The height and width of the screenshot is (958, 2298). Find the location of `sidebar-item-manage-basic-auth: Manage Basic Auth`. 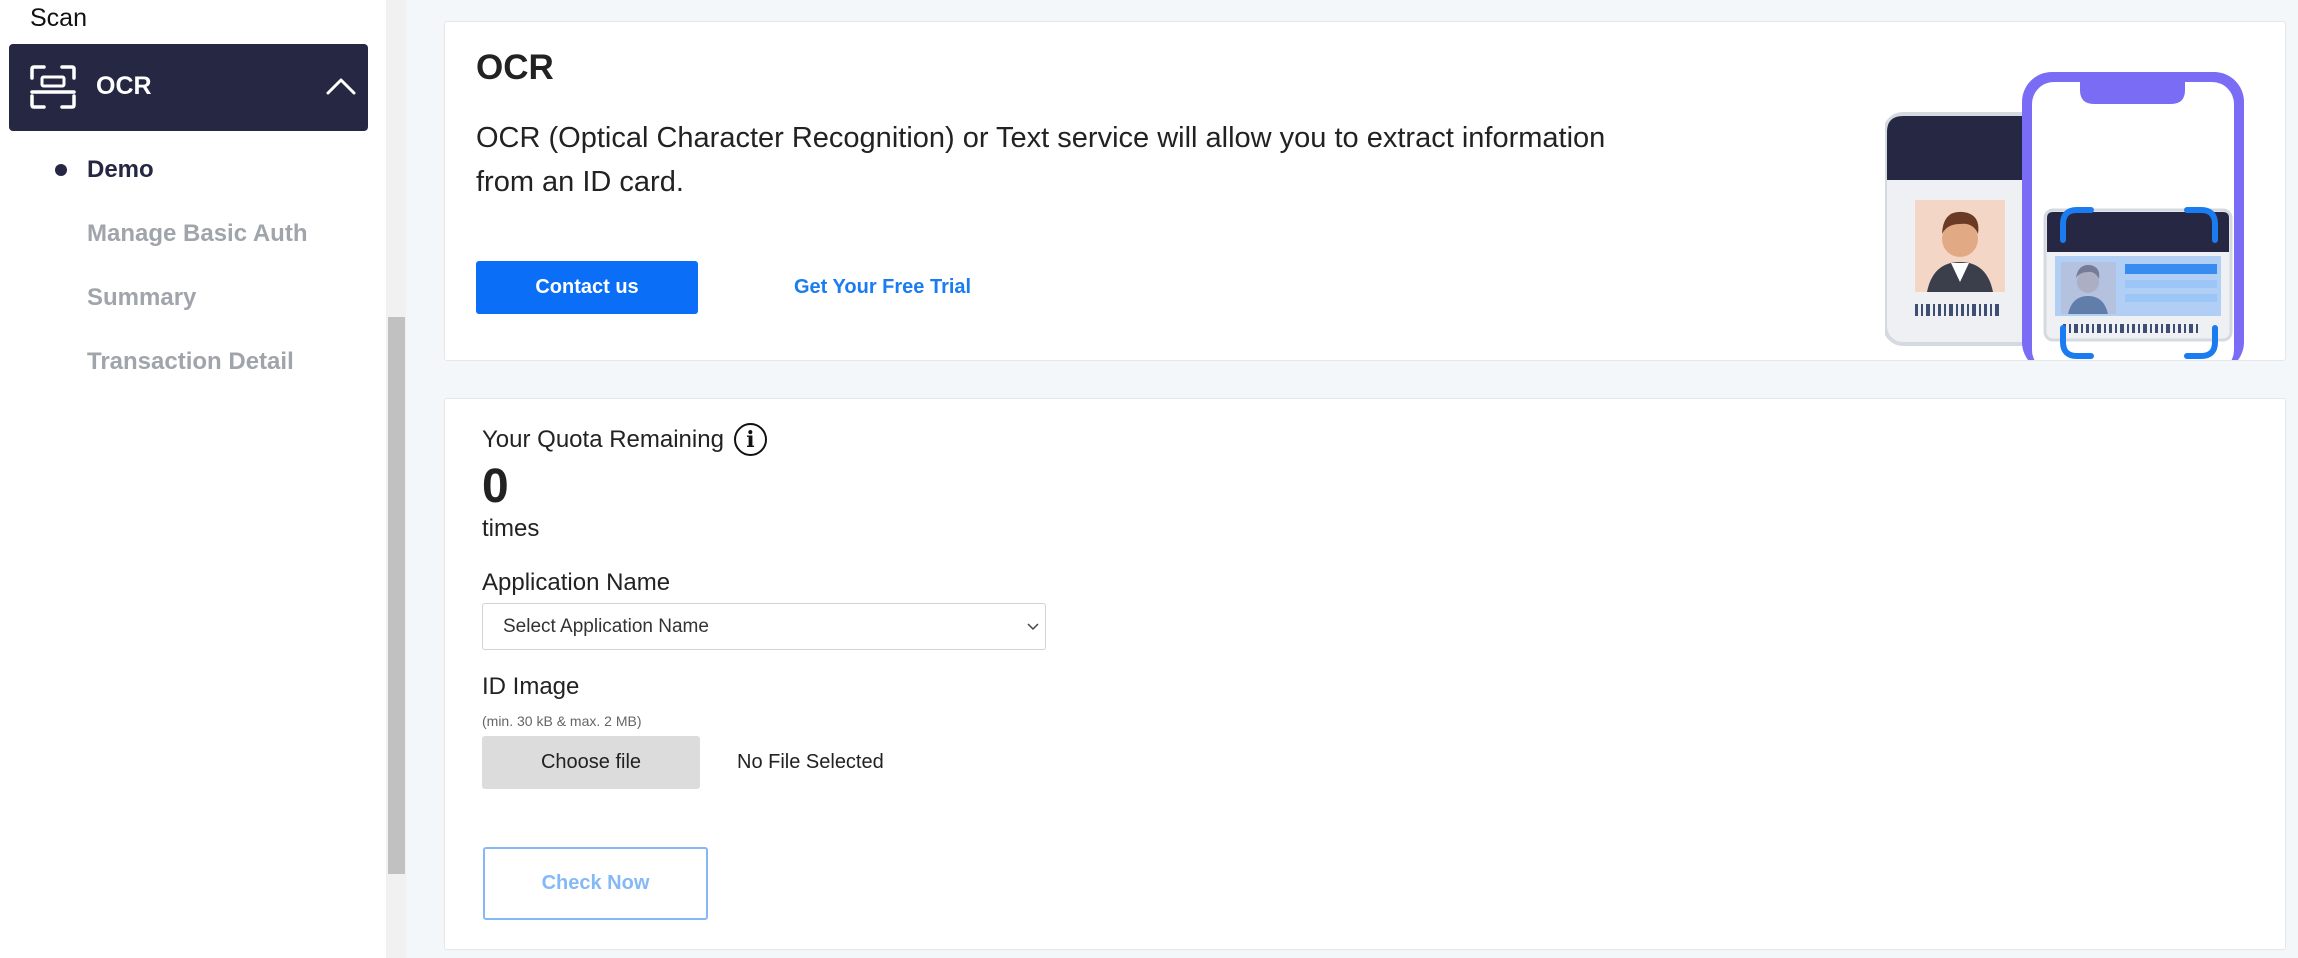

sidebar-item-manage-basic-auth: Manage Basic Auth is located at coordinates (197, 234).